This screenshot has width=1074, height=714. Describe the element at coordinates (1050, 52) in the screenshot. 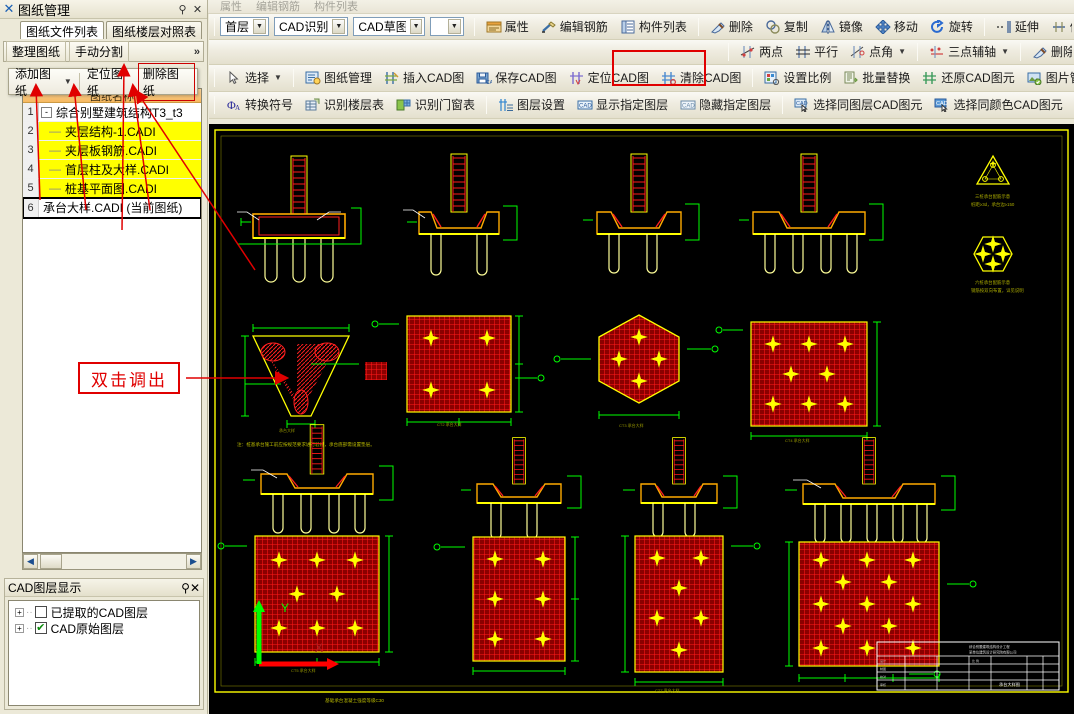

I see `delete-axis-button: 删除` at that location.